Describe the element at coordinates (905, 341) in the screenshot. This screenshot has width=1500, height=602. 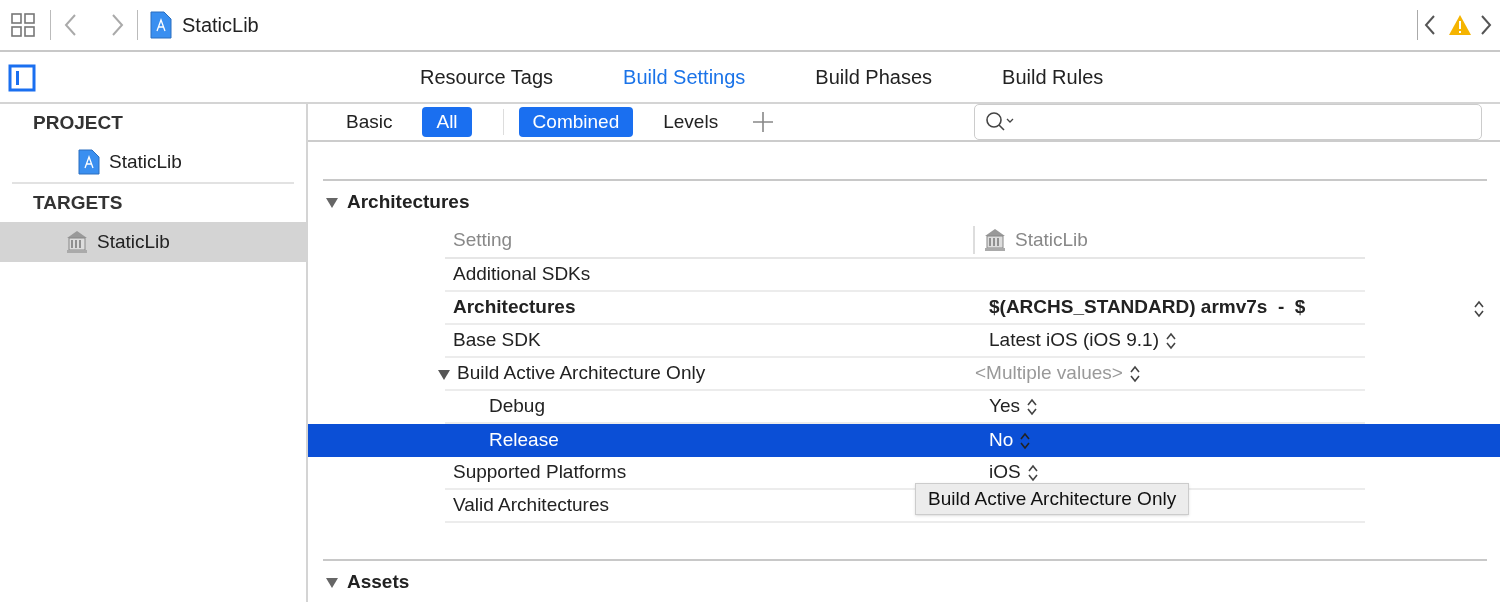
I see `setting-row: Base SDK Latest iOS (iOS 9.1)` at that location.